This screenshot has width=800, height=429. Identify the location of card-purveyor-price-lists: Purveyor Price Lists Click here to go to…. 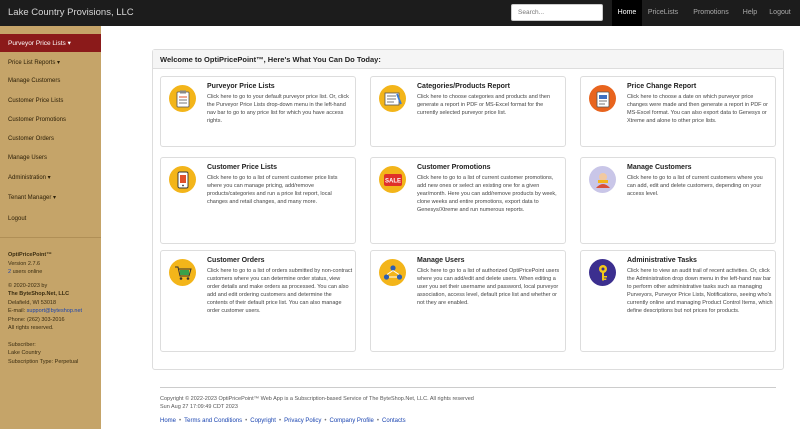
(258, 111).